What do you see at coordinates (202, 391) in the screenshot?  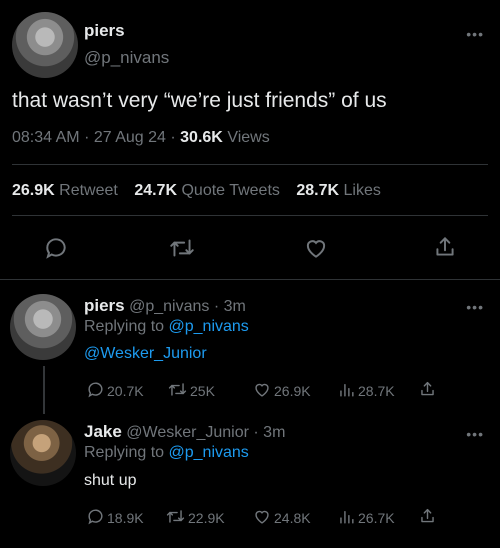 I see `retweet-count: 25K` at bounding box center [202, 391].